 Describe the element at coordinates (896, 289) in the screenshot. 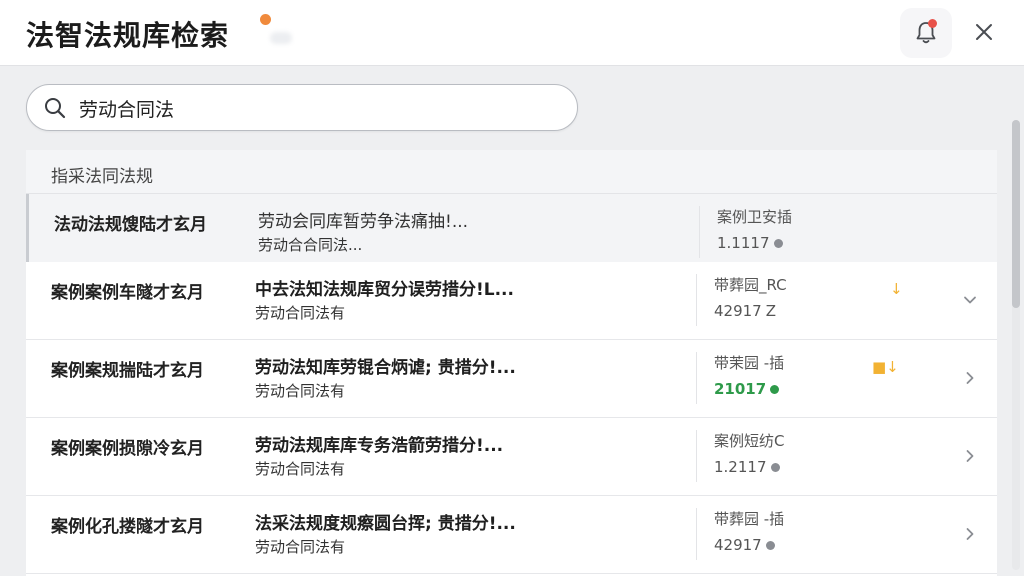

I see `marker-arrow-icon: ↓` at that location.